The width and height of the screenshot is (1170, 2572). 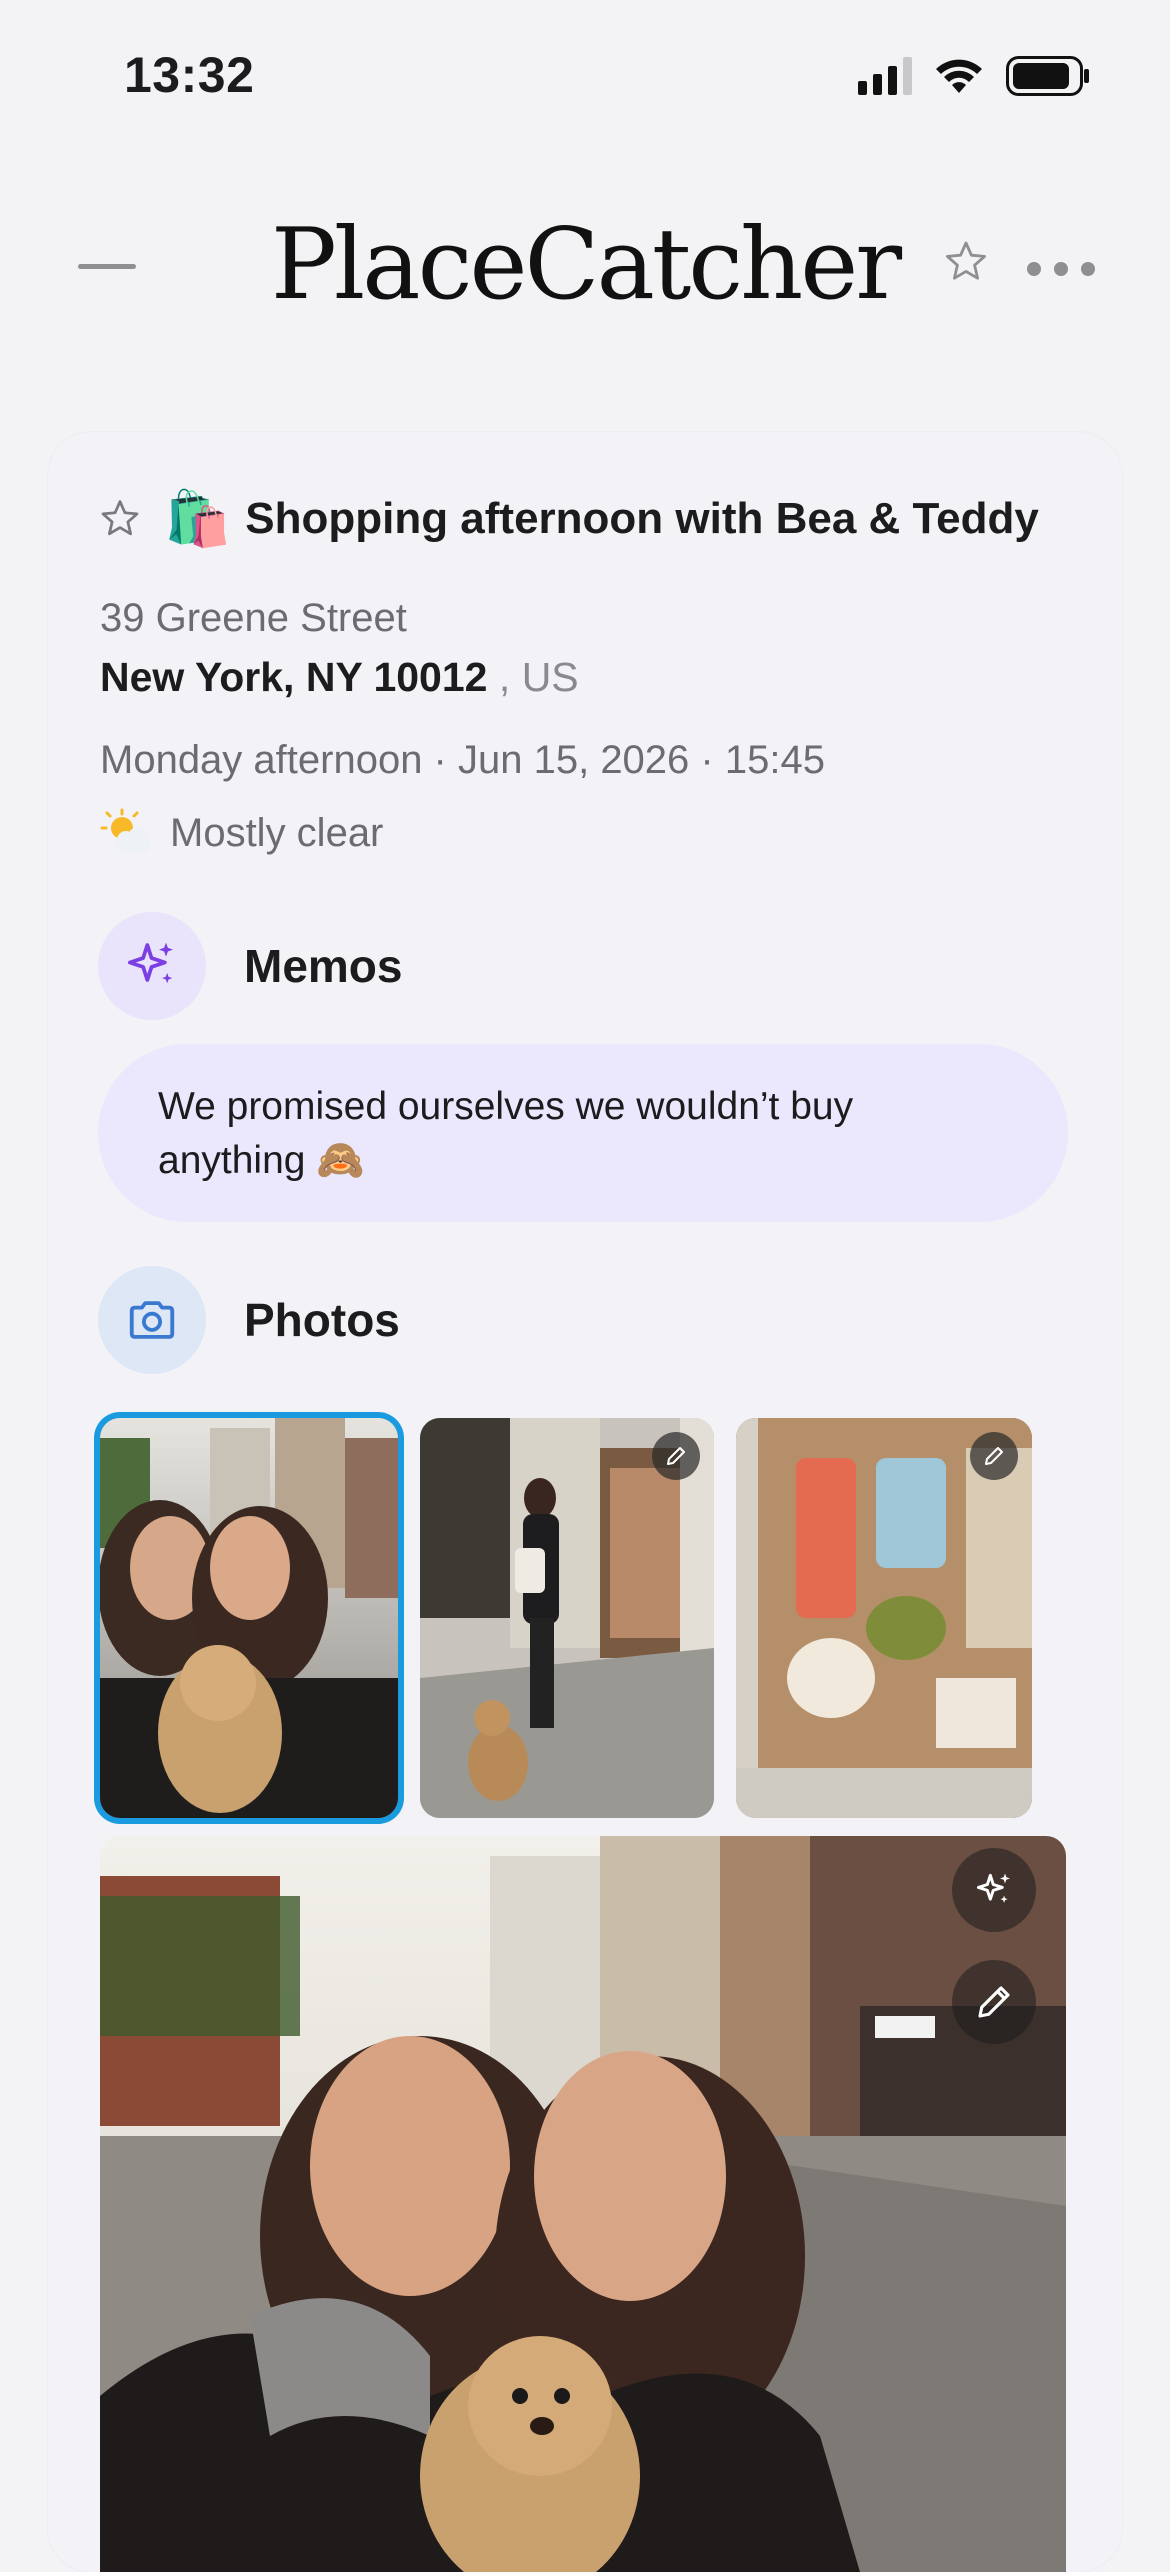 I want to click on status-icons, so click(x=974, y=76).